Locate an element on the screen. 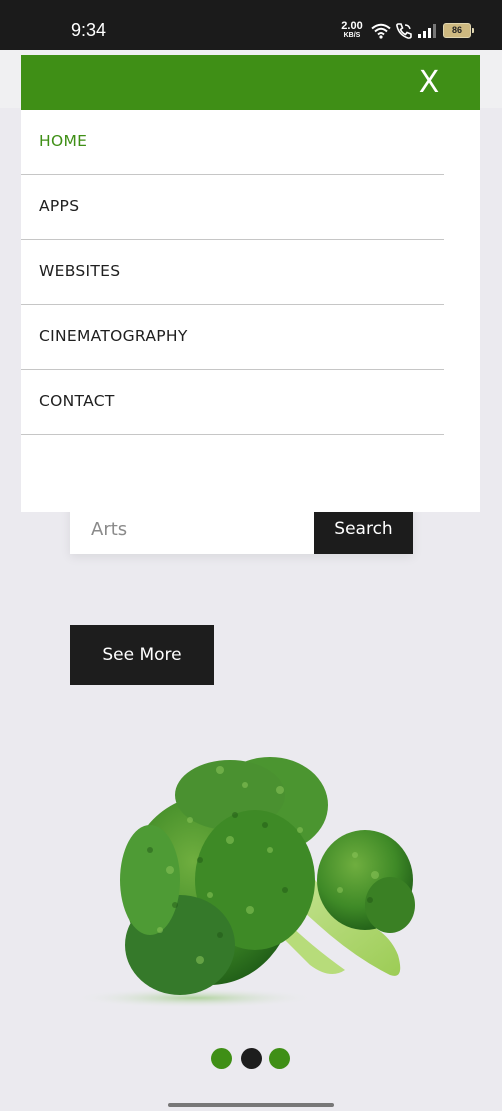 This screenshot has width=502, height=1111. battery-level: 86 is located at coordinates (456, 30).